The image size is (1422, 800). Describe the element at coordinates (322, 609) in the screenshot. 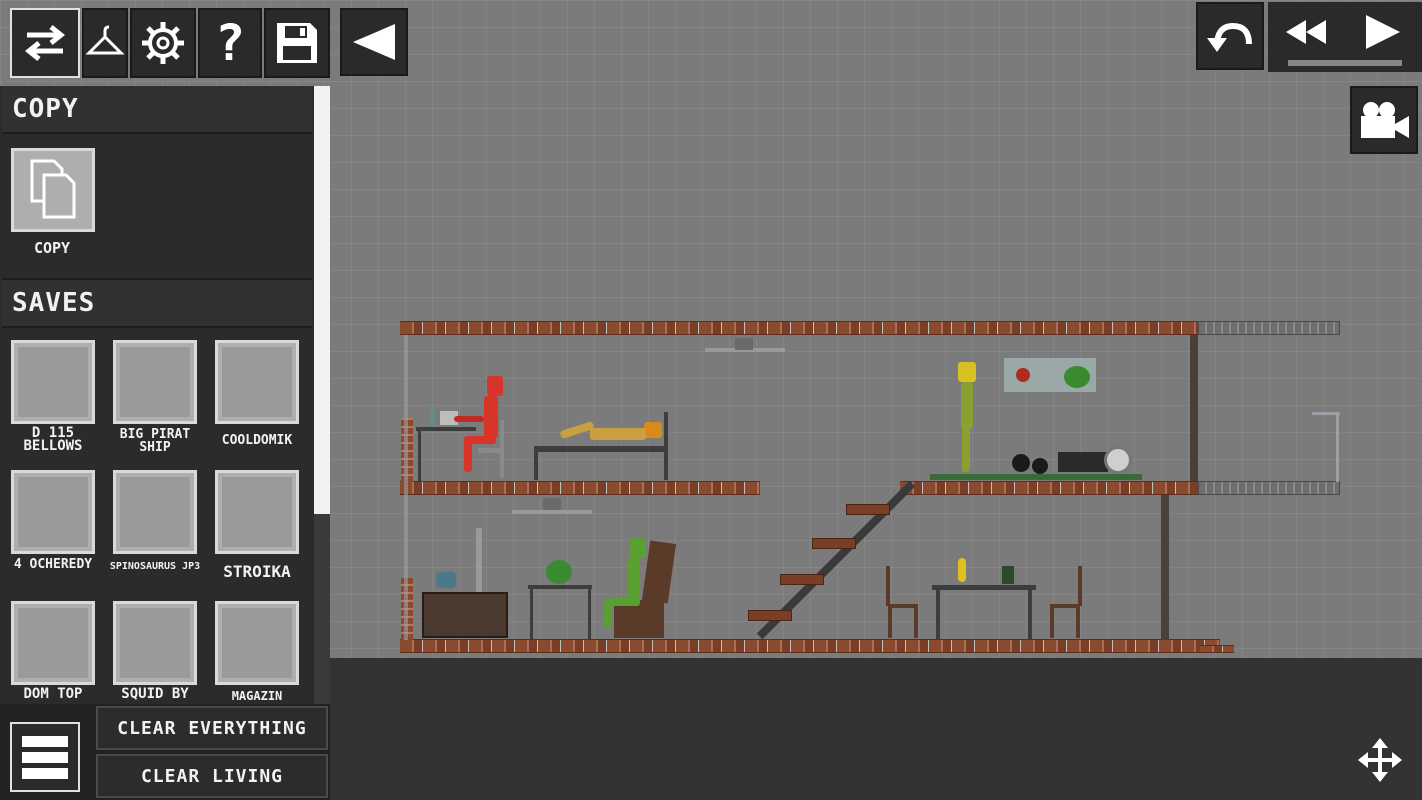

I see `panel-scroll-track` at that location.